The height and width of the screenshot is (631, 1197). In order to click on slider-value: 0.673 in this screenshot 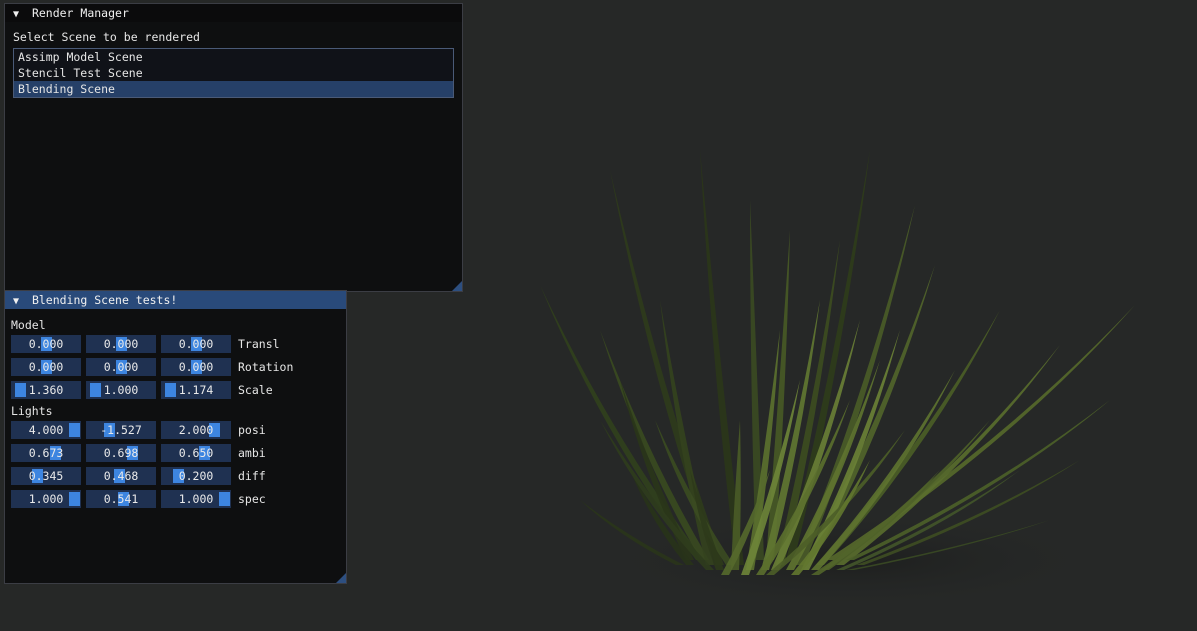, I will do `click(46, 453)`.